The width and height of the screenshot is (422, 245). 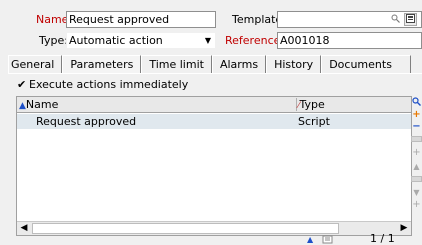 What do you see at coordinates (116, 40) in the screenshot?
I see `type-value: Automatic action` at bounding box center [116, 40].